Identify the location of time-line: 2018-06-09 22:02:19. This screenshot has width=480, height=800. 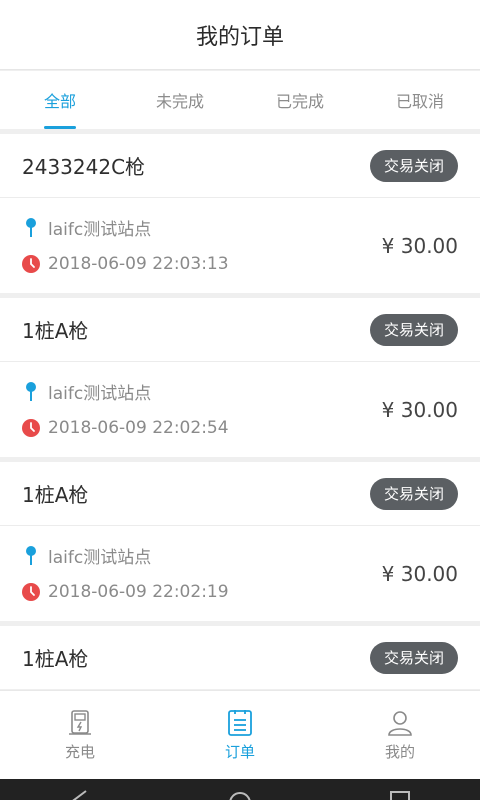
(125, 592).